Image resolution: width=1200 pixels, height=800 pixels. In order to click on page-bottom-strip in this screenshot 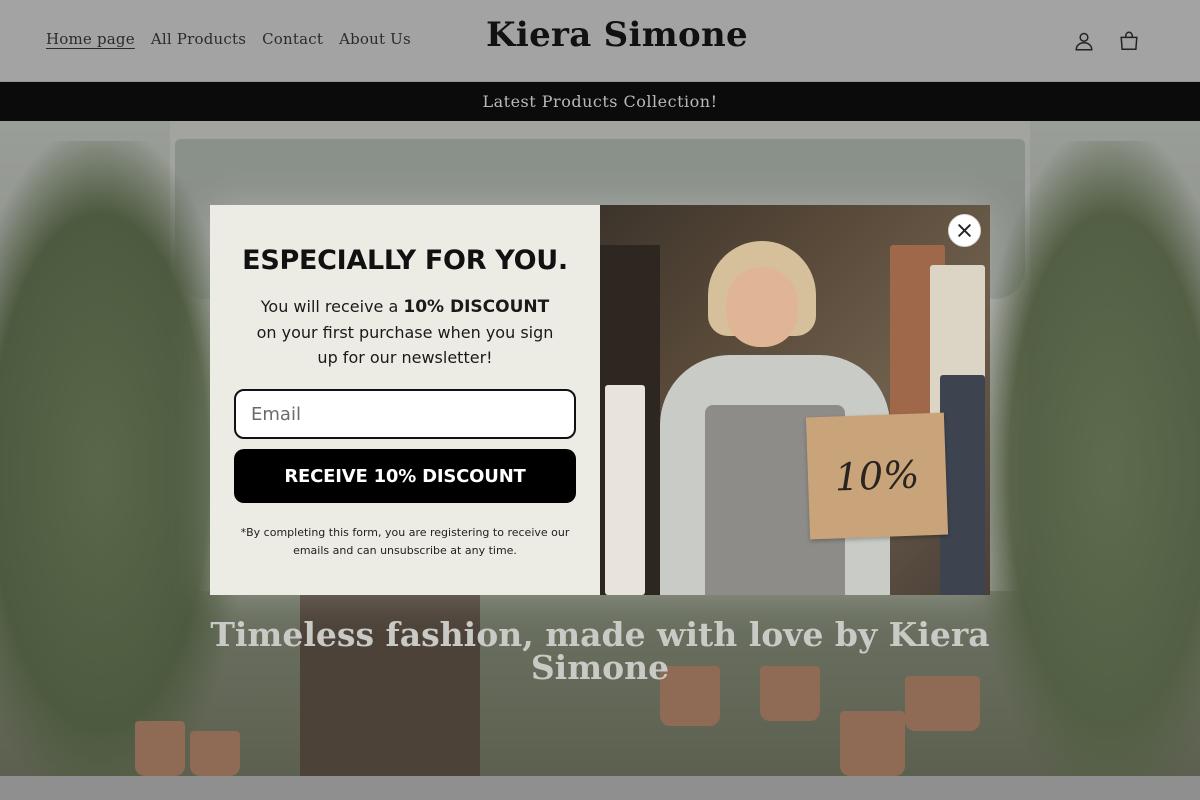, I will do `click(600, 788)`.